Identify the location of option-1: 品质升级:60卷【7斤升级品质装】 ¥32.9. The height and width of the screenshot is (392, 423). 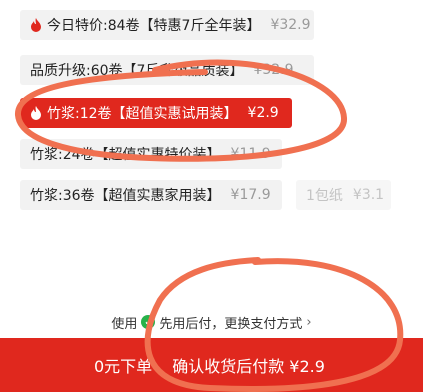
(167, 70).